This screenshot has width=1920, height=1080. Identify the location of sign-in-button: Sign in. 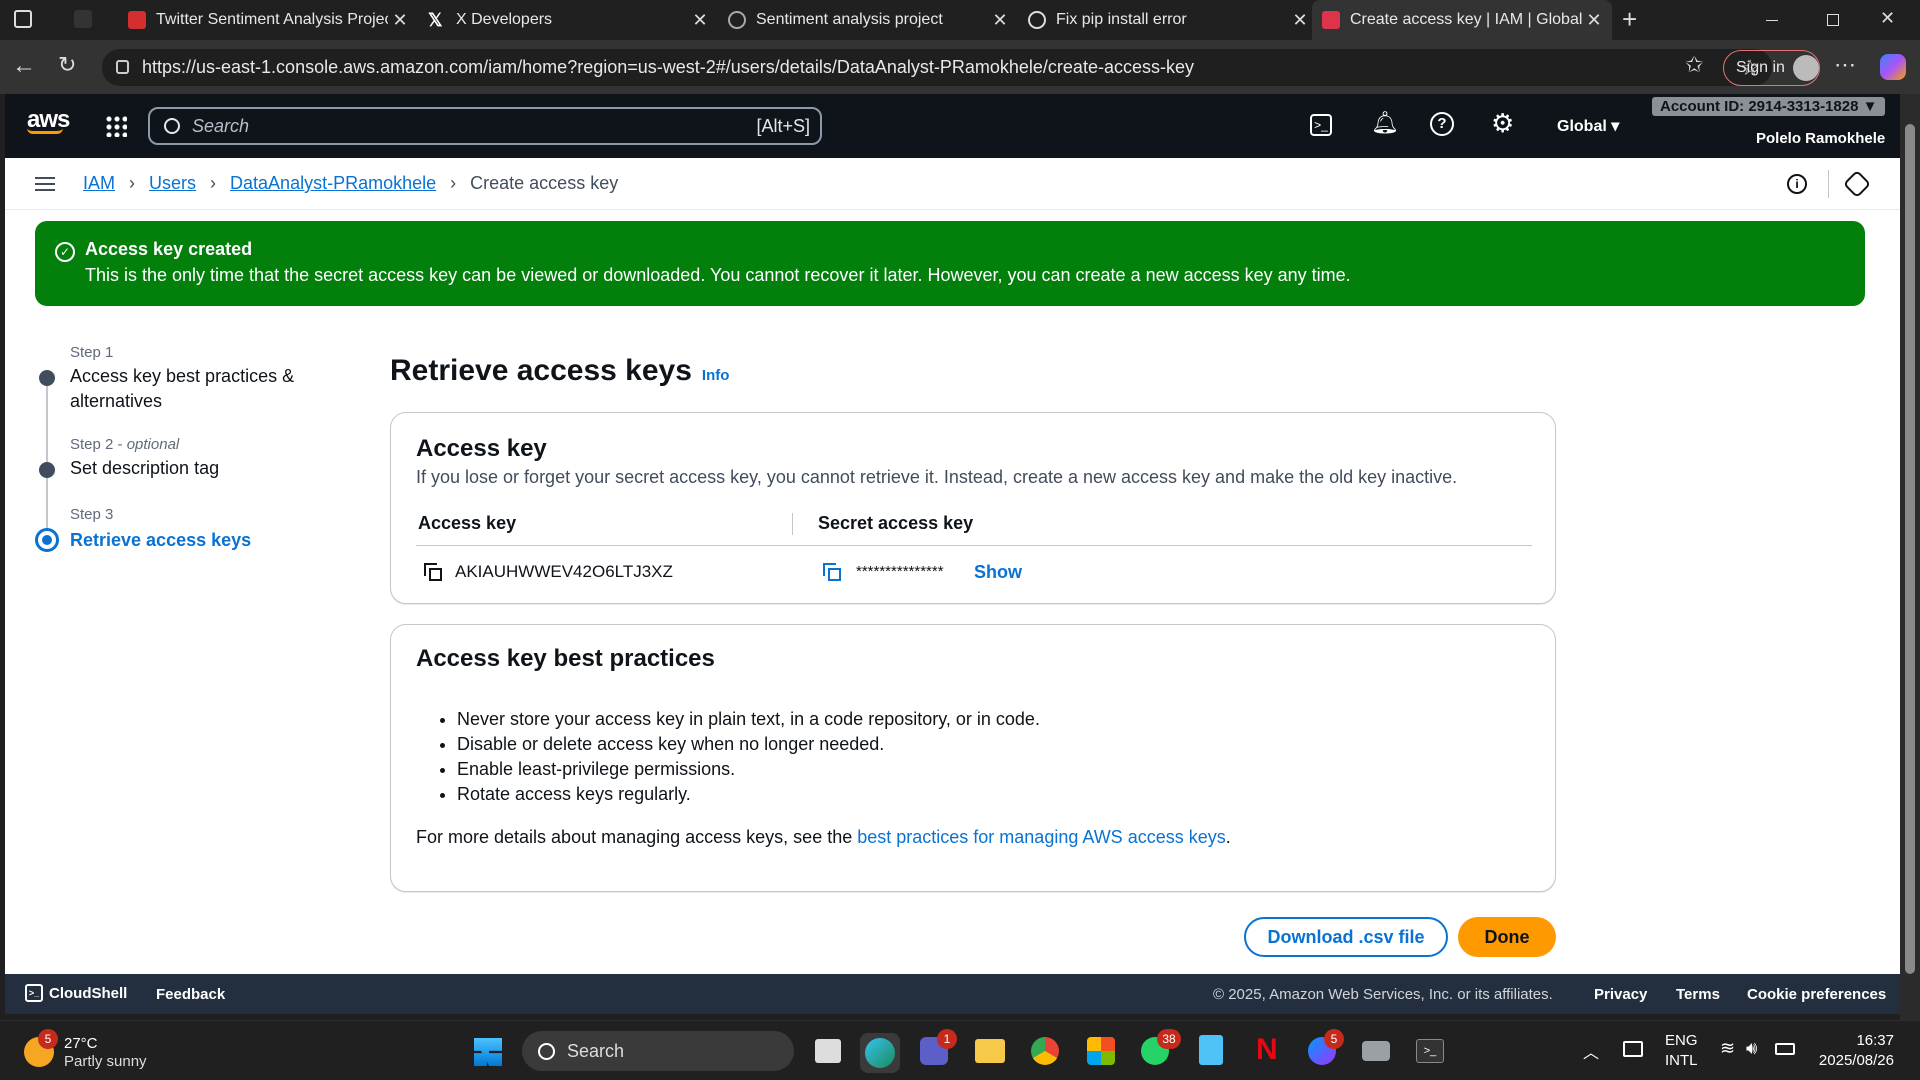
(1771, 68).